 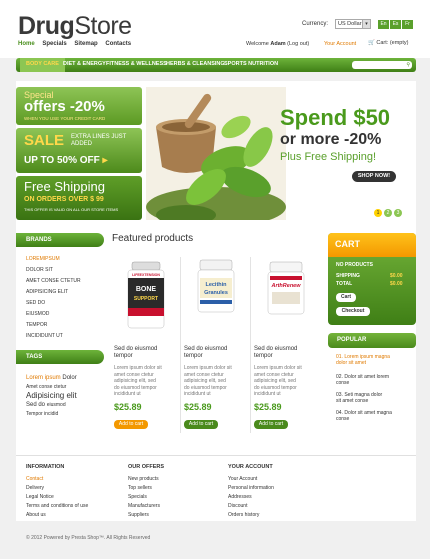 What do you see at coordinates (43, 259) in the screenshot?
I see `brand-item: LOREMIPSUM` at bounding box center [43, 259].